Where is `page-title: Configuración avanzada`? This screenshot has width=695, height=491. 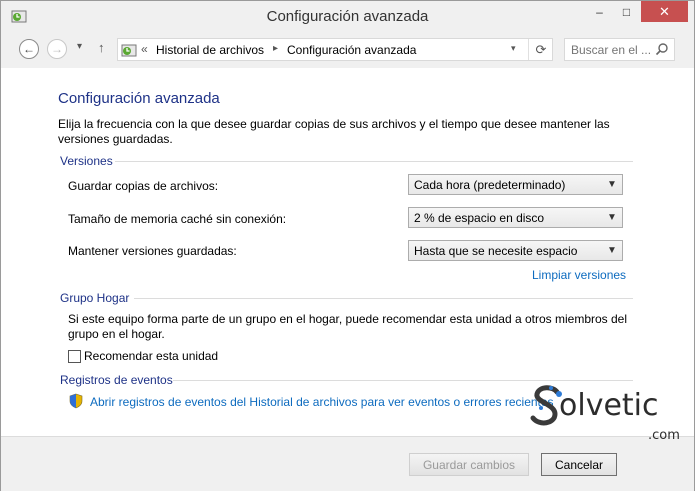
page-title: Configuración avanzada is located at coordinates (139, 98).